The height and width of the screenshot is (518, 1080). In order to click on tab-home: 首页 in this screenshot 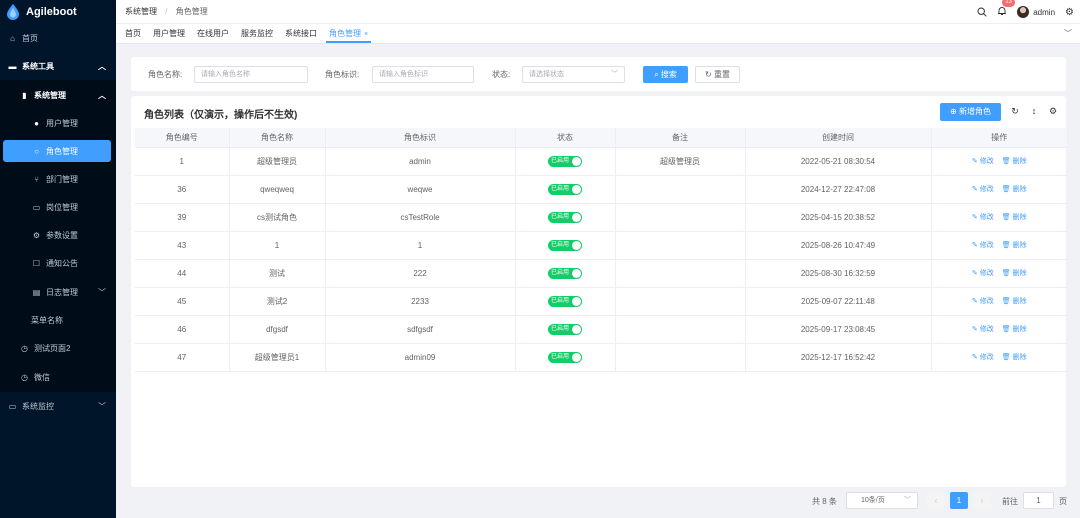, I will do `click(133, 34)`.